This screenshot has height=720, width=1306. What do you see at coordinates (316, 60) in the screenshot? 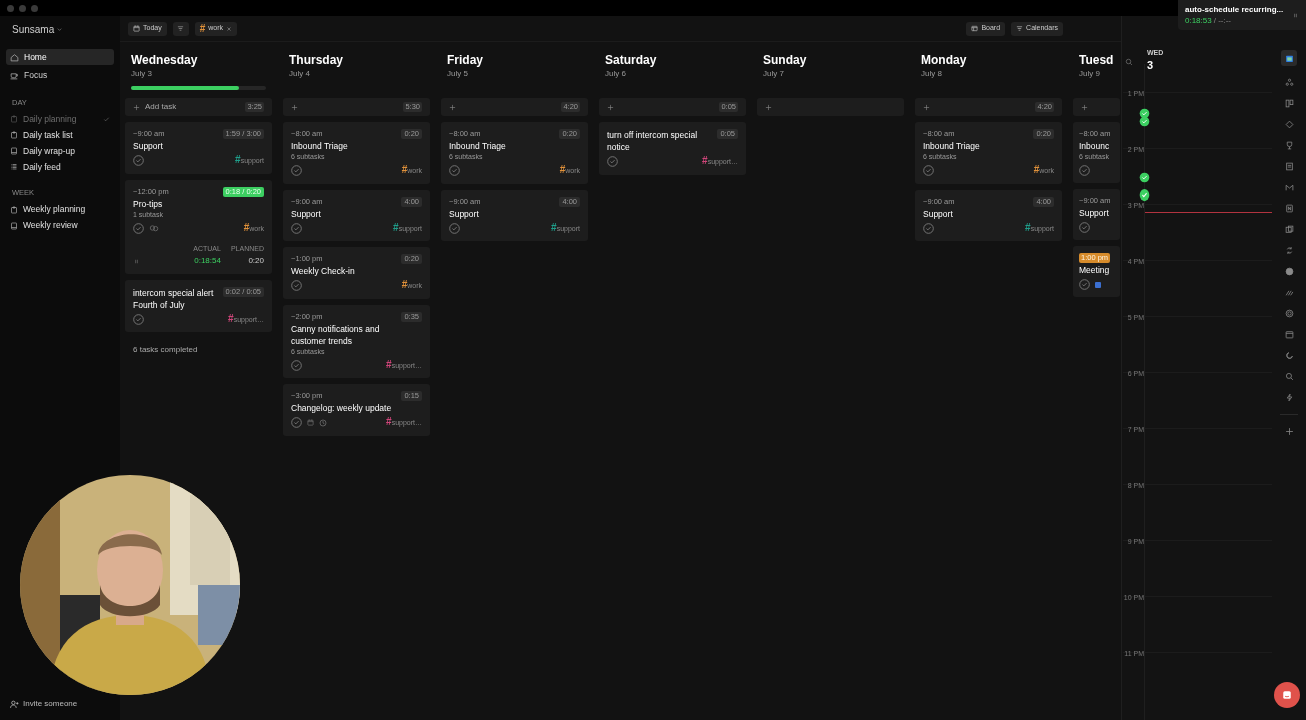
I see `day-heading: Thursday` at bounding box center [316, 60].